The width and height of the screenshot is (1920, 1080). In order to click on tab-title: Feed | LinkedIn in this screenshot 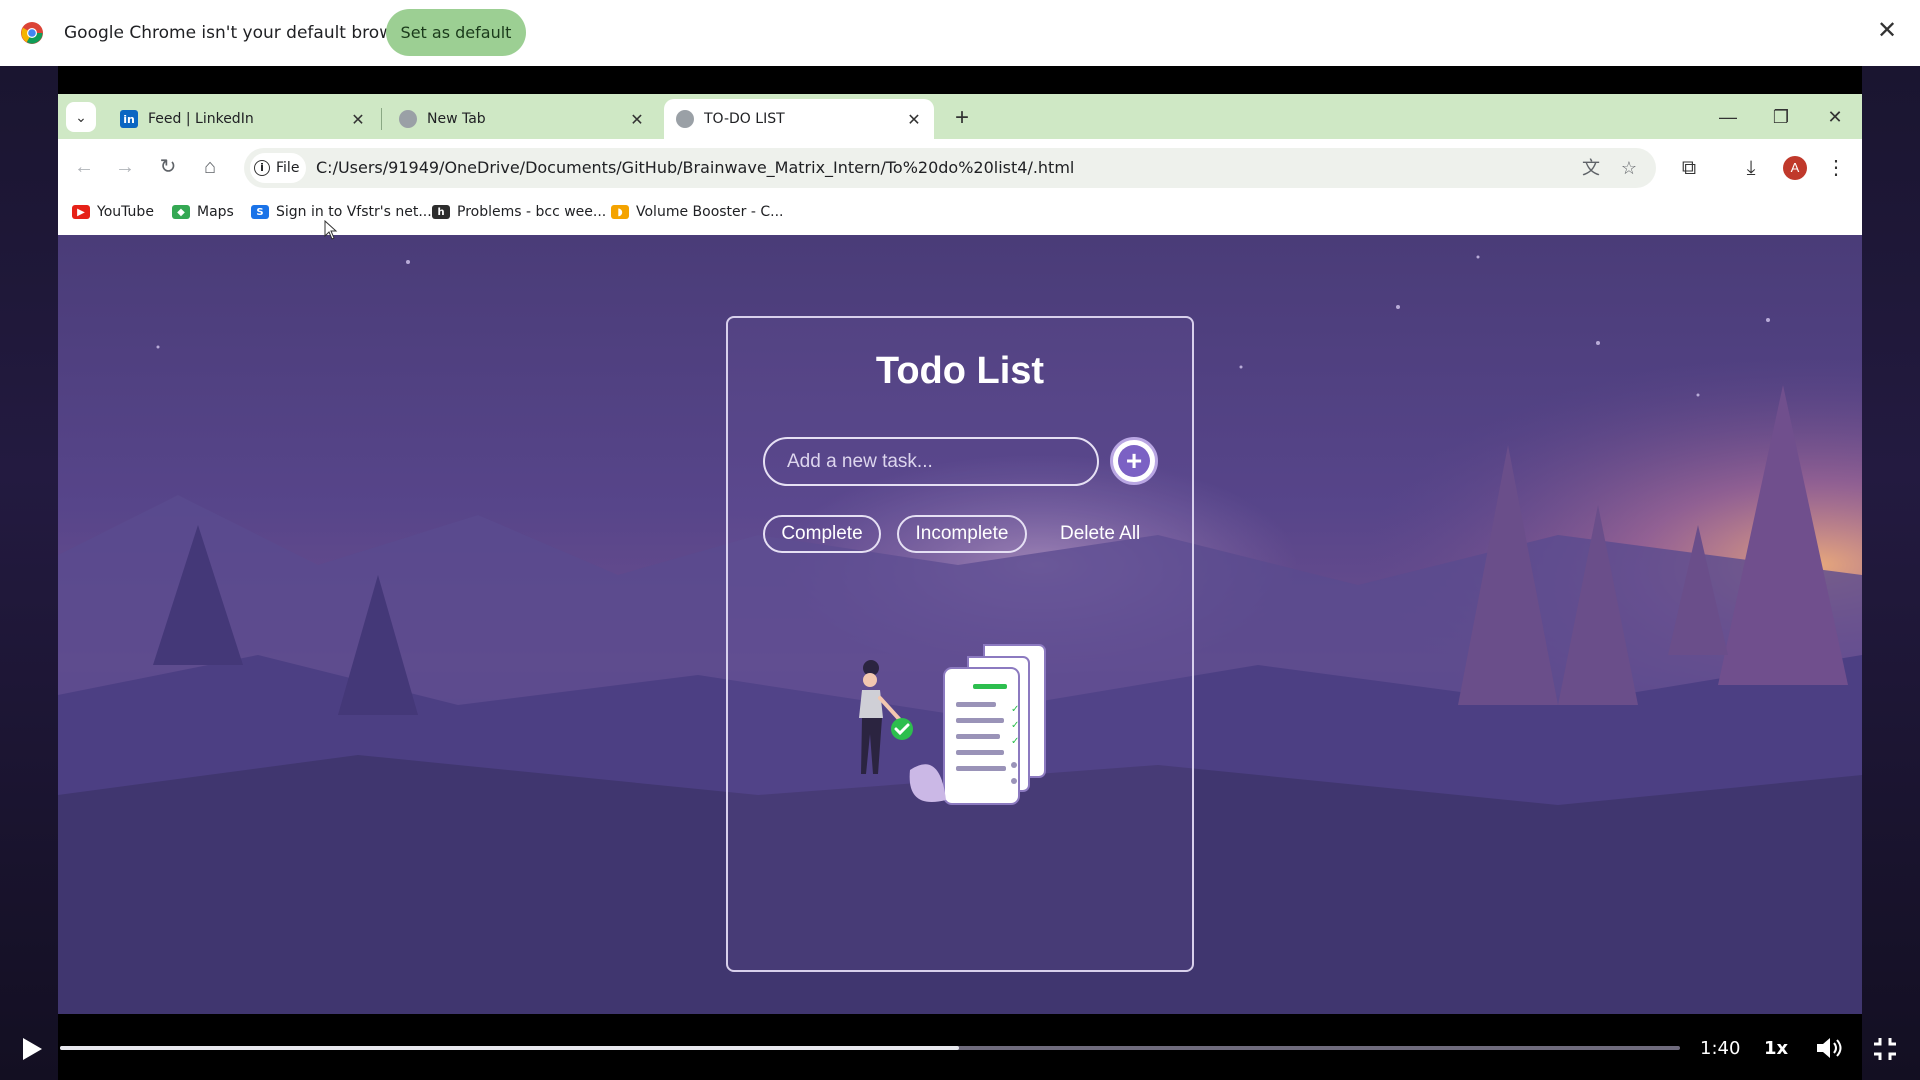, I will do `click(201, 119)`.